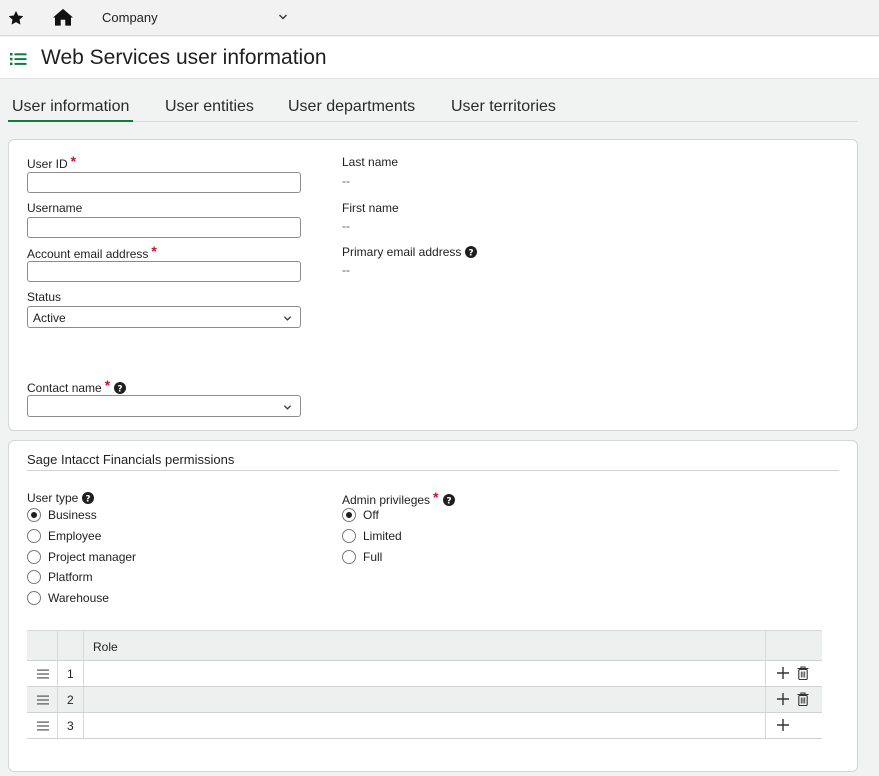  What do you see at coordinates (164, 227) in the screenshot?
I see `username-input` at bounding box center [164, 227].